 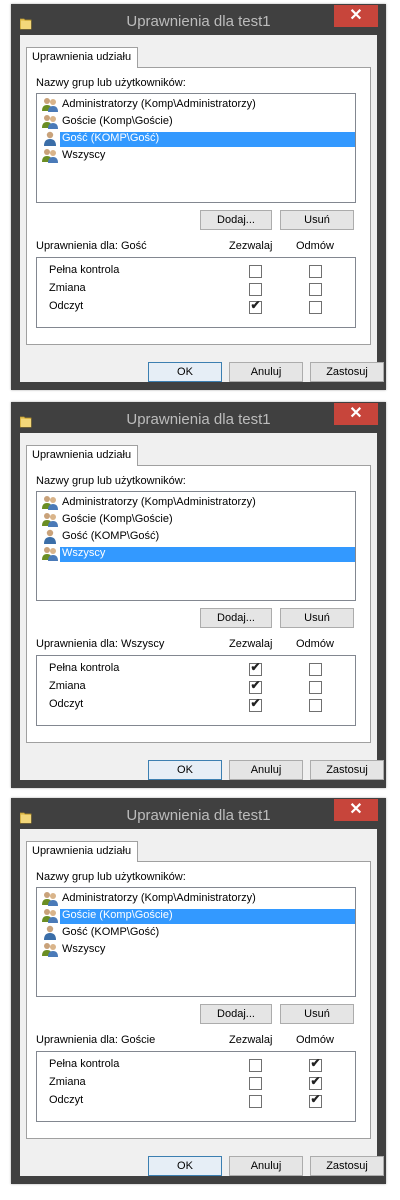 What do you see at coordinates (91, 246) in the screenshot?
I see `permissions-for-label: Uprawnienia dla: Gość` at bounding box center [91, 246].